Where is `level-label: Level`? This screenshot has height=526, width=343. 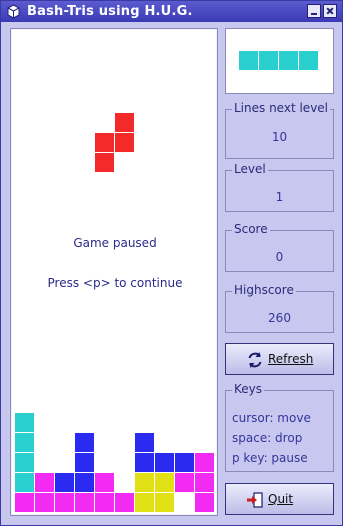 level-label: Level is located at coordinates (250, 169).